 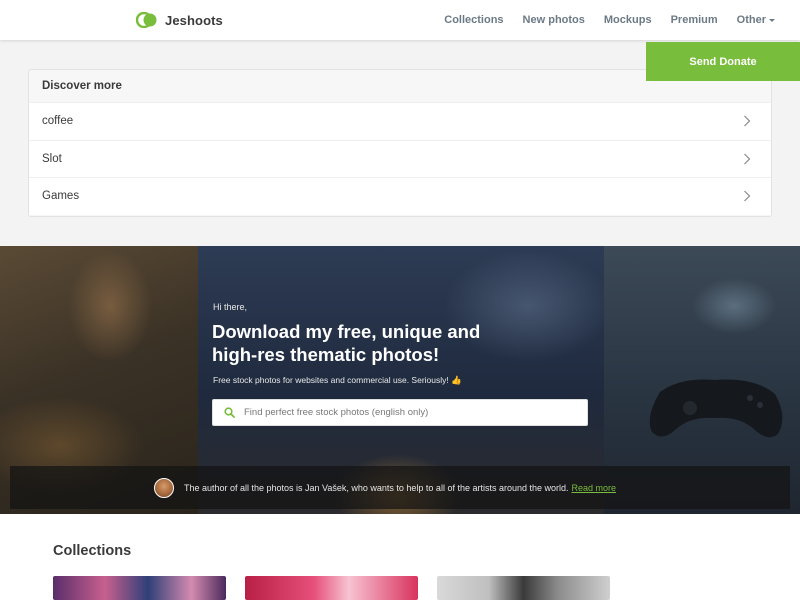 What do you see at coordinates (772, 20) in the screenshot?
I see `caret-down-icon` at bounding box center [772, 20].